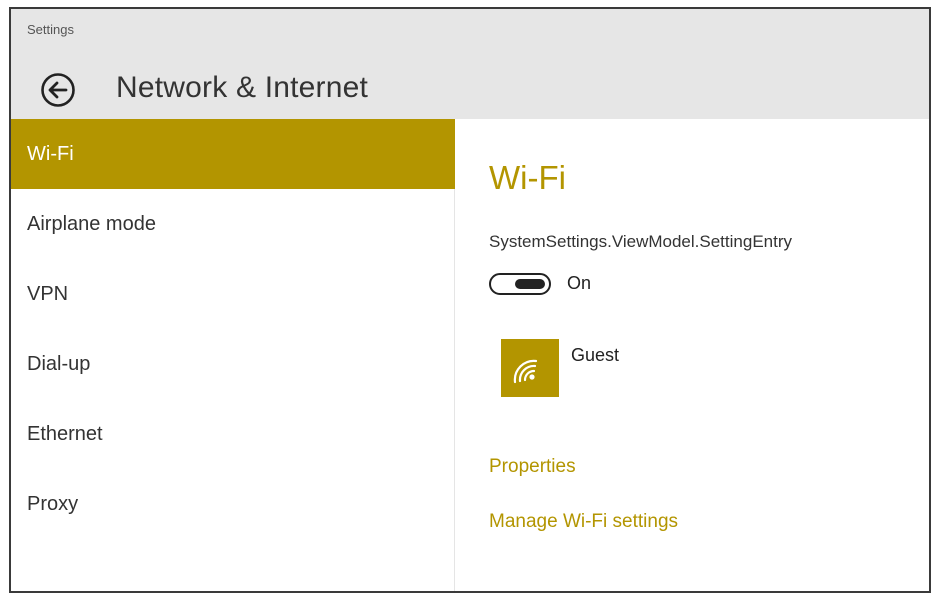 The width and height of the screenshot is (940, 598). I want to click on toggle-state-label: On, so click(579, 283).